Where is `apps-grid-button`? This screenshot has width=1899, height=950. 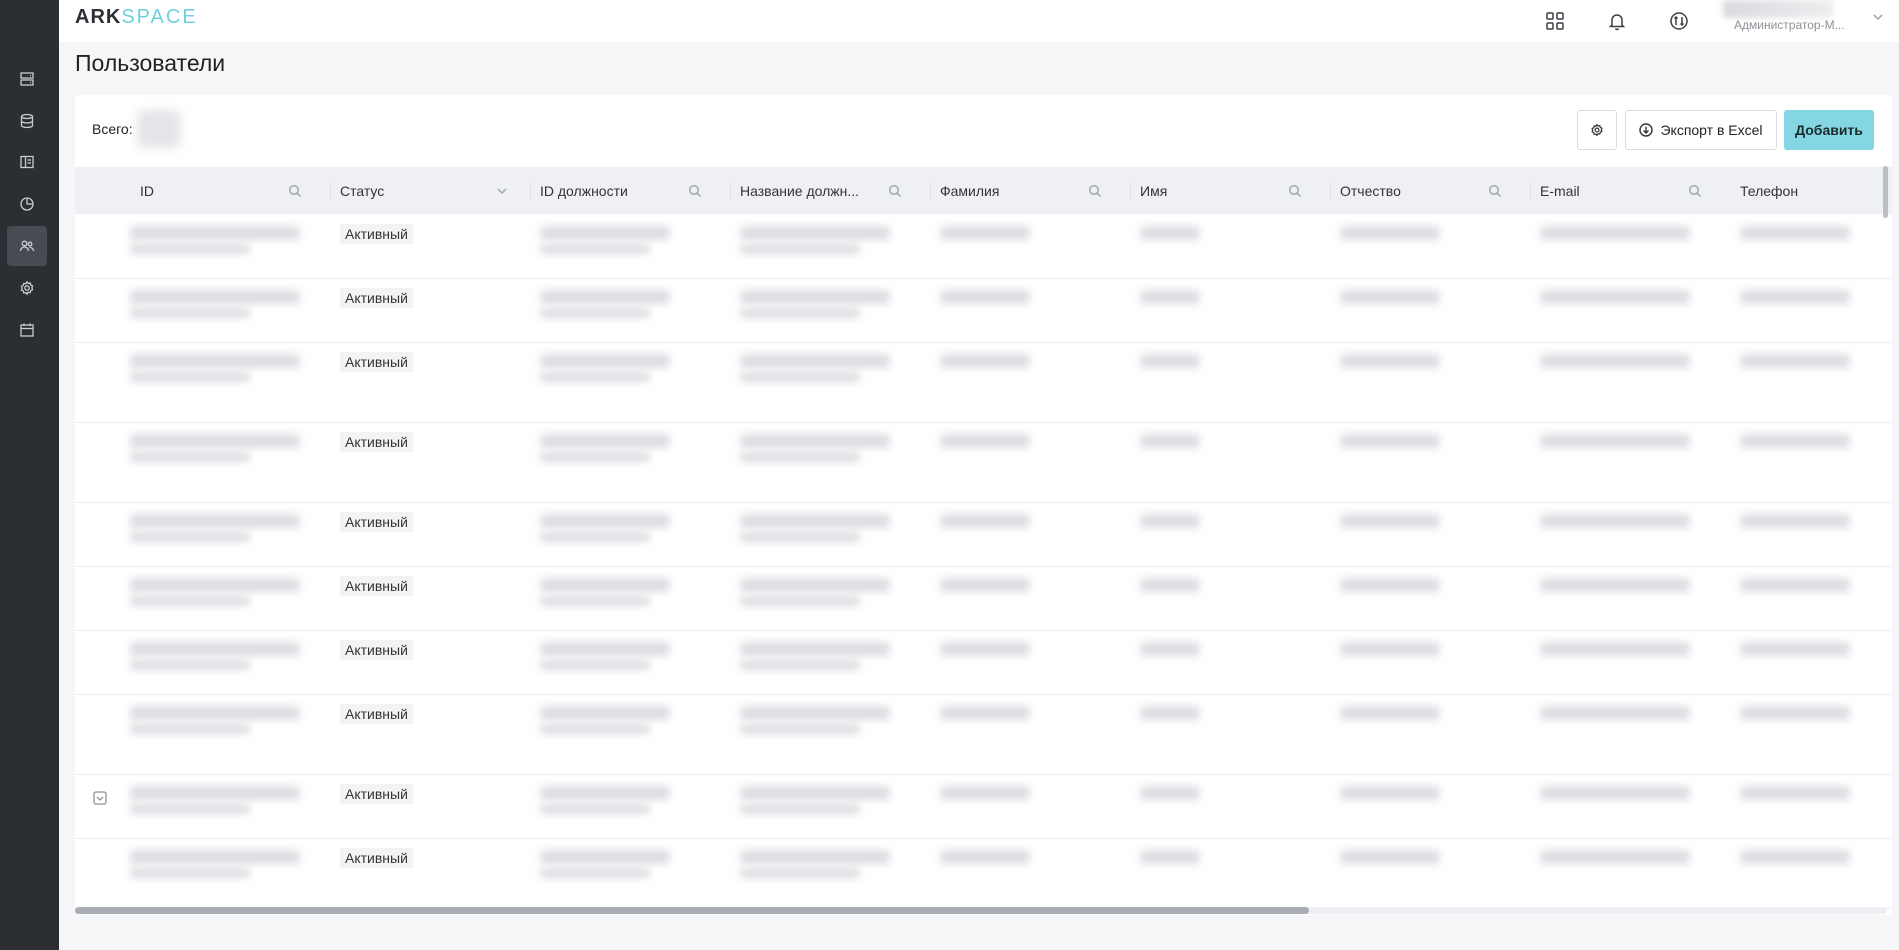 apps-grid-button is located at coordinates (1555, 21).